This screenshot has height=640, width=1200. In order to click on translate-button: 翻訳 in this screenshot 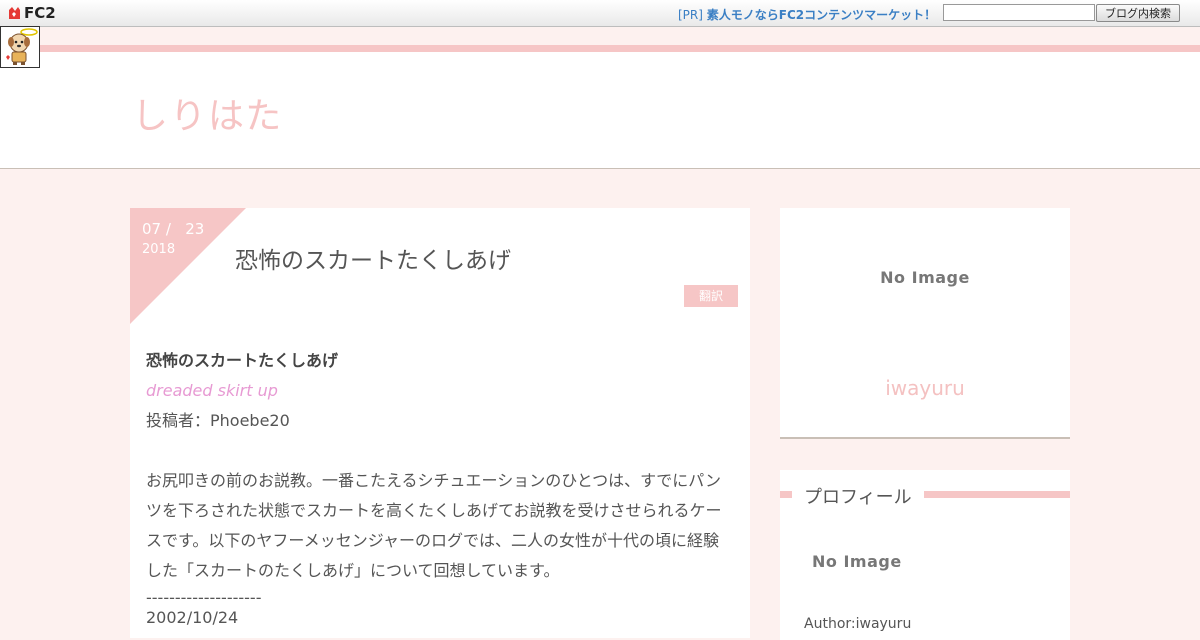, I will do `click(711, 296)`.